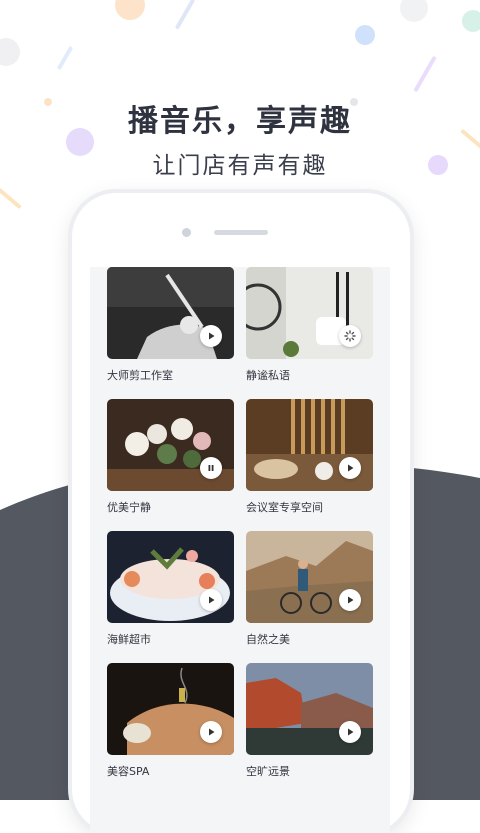 The image size is (480, 833). I want to click on page-title: 播音乐，享声趣, so click(240, 121).